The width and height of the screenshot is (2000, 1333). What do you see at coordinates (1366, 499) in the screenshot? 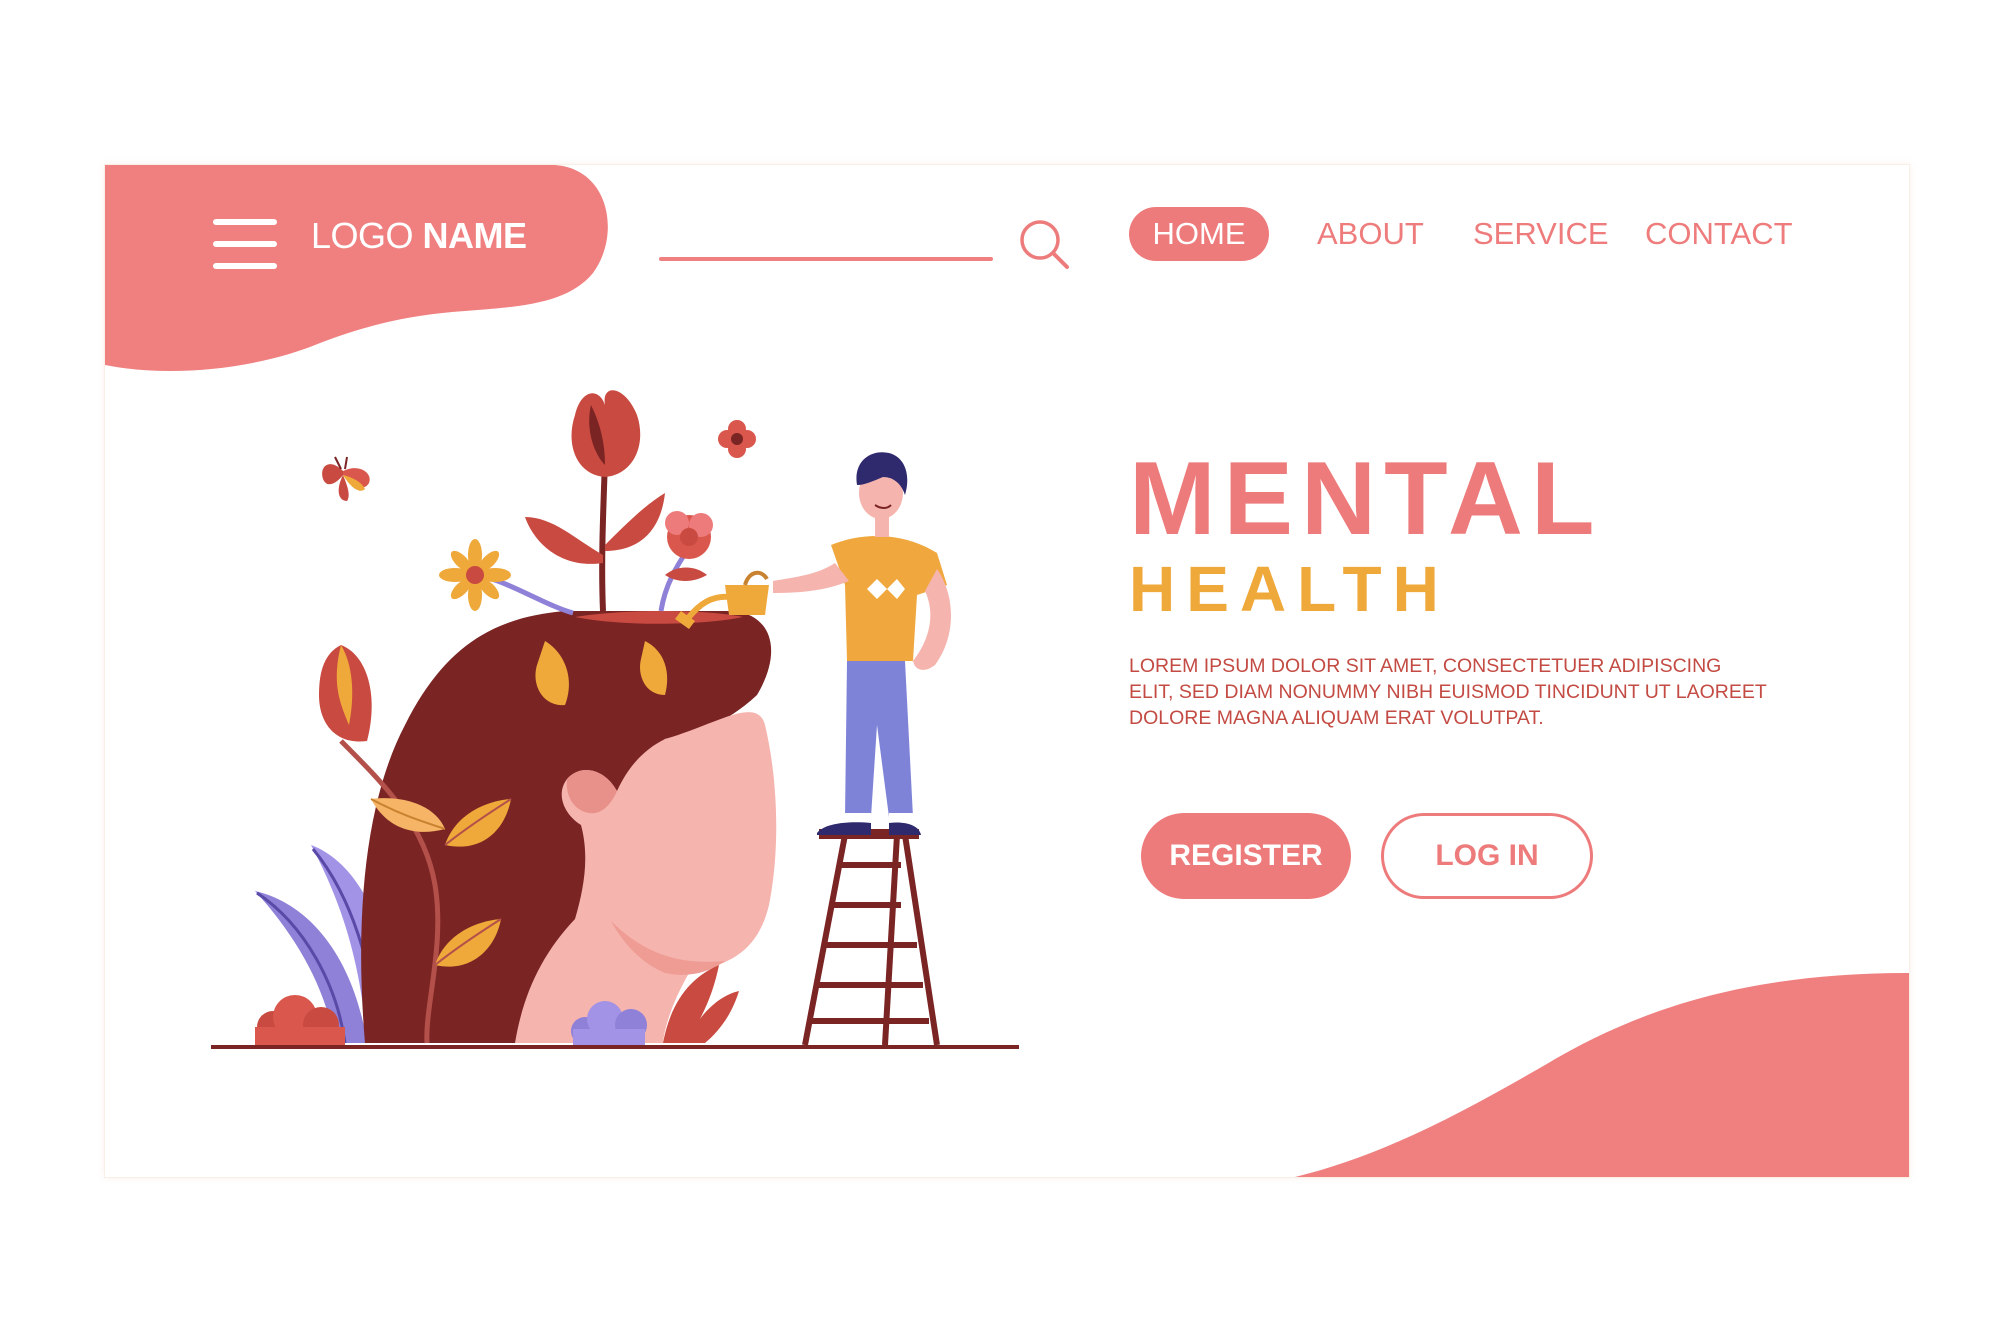
I see `hero-title: MENTAL` at bounding box center [1366, 499].